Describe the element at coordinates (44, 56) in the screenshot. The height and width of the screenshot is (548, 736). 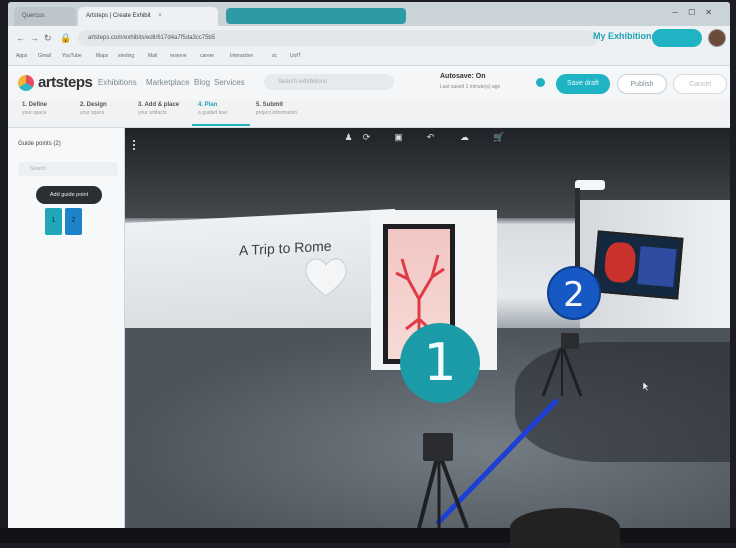
I see `bookmark: Gmail` at that location.